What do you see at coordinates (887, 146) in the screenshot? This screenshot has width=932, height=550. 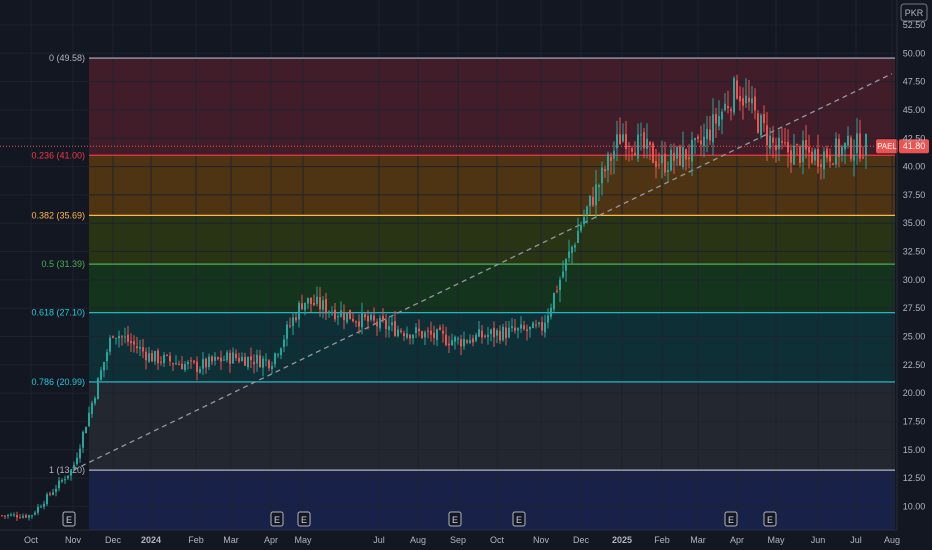 I see `symbol-label: PAEL` at bounding box center [887, 146].